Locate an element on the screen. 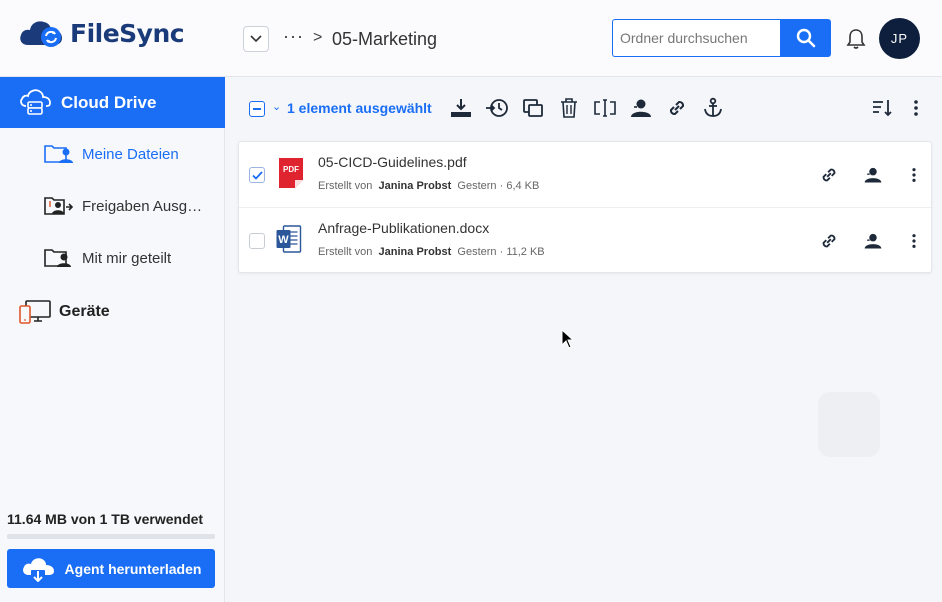 The width and height of the screenshot is (942, 602). copy-button is located at coordinates (533, 108).